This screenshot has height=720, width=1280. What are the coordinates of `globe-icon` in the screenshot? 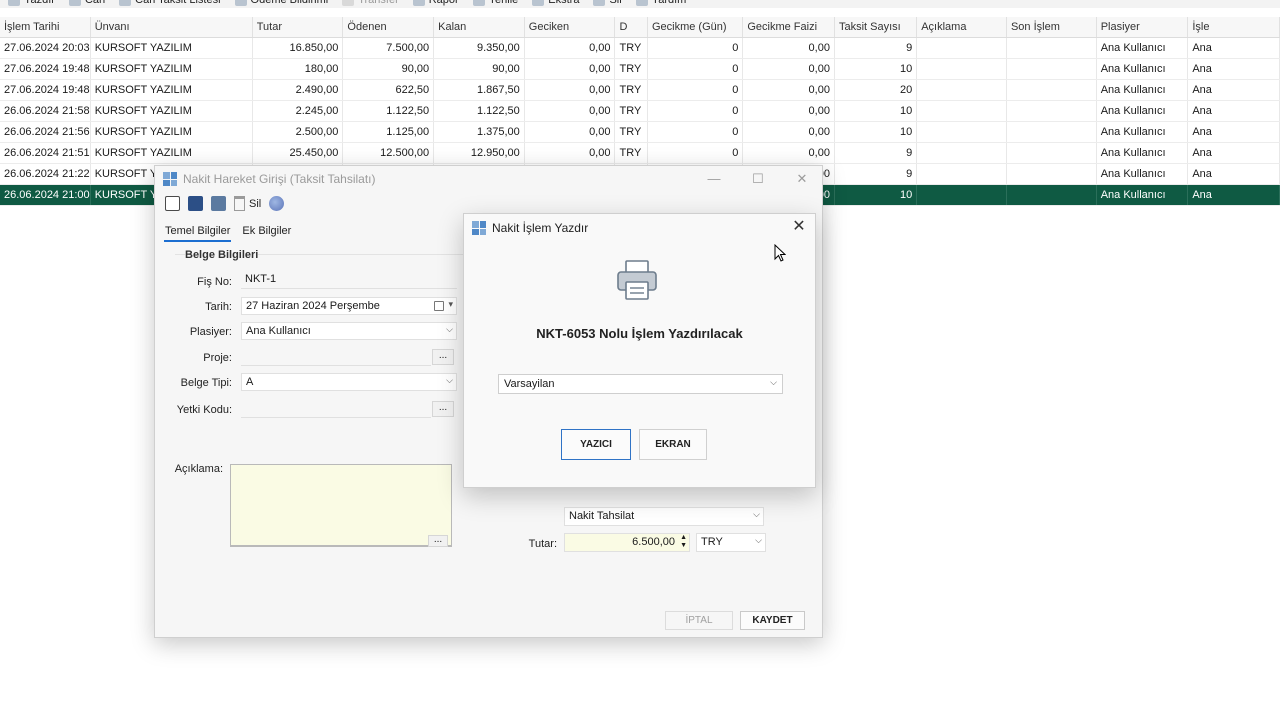 It's located at (277, 203).